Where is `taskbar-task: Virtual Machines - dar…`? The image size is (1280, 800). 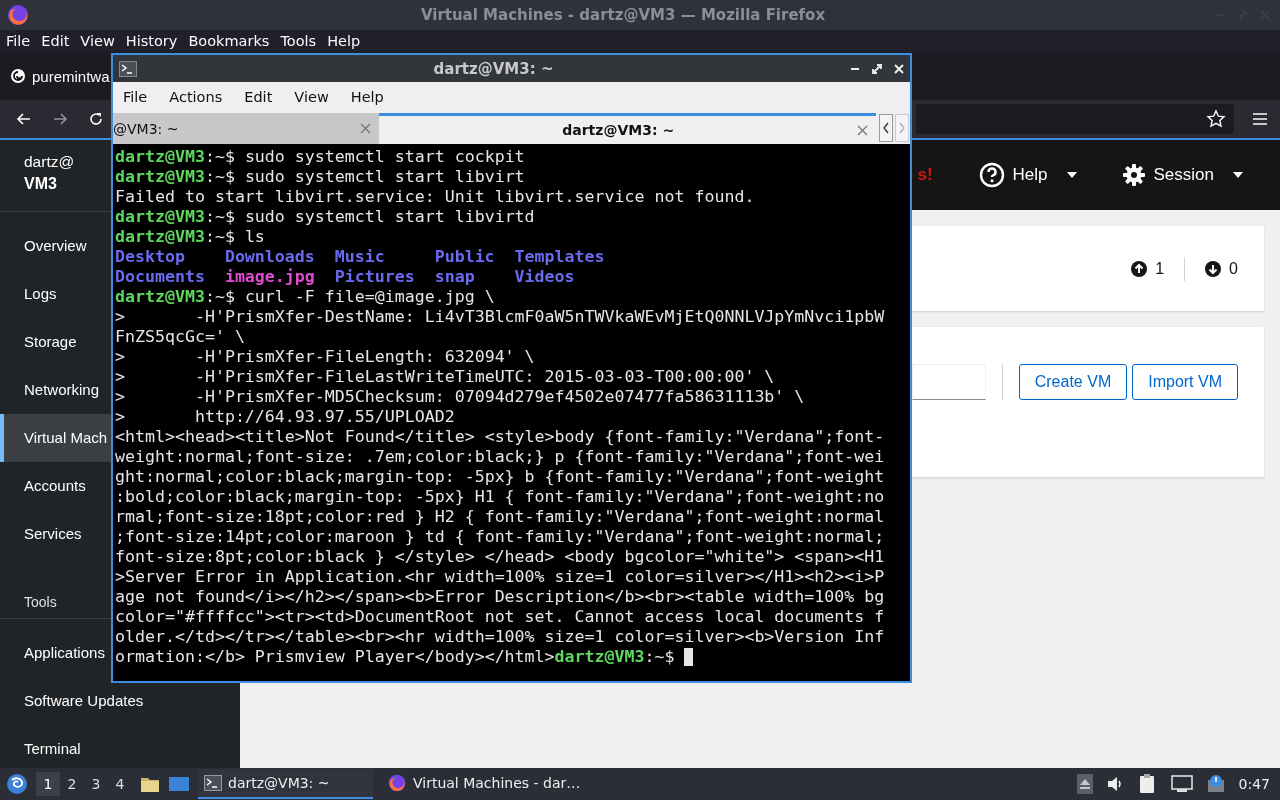 taskbar-task: Virtual Machines - dar… is located at coordinates (484, 784).